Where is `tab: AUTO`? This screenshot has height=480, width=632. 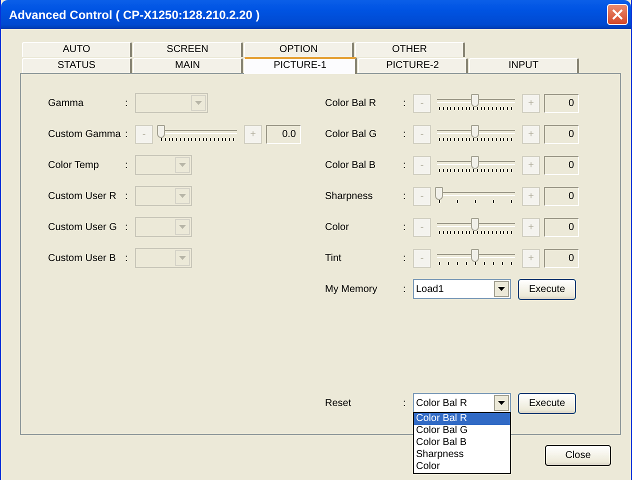 tab: AUTO is located at coordinates (77, 49).